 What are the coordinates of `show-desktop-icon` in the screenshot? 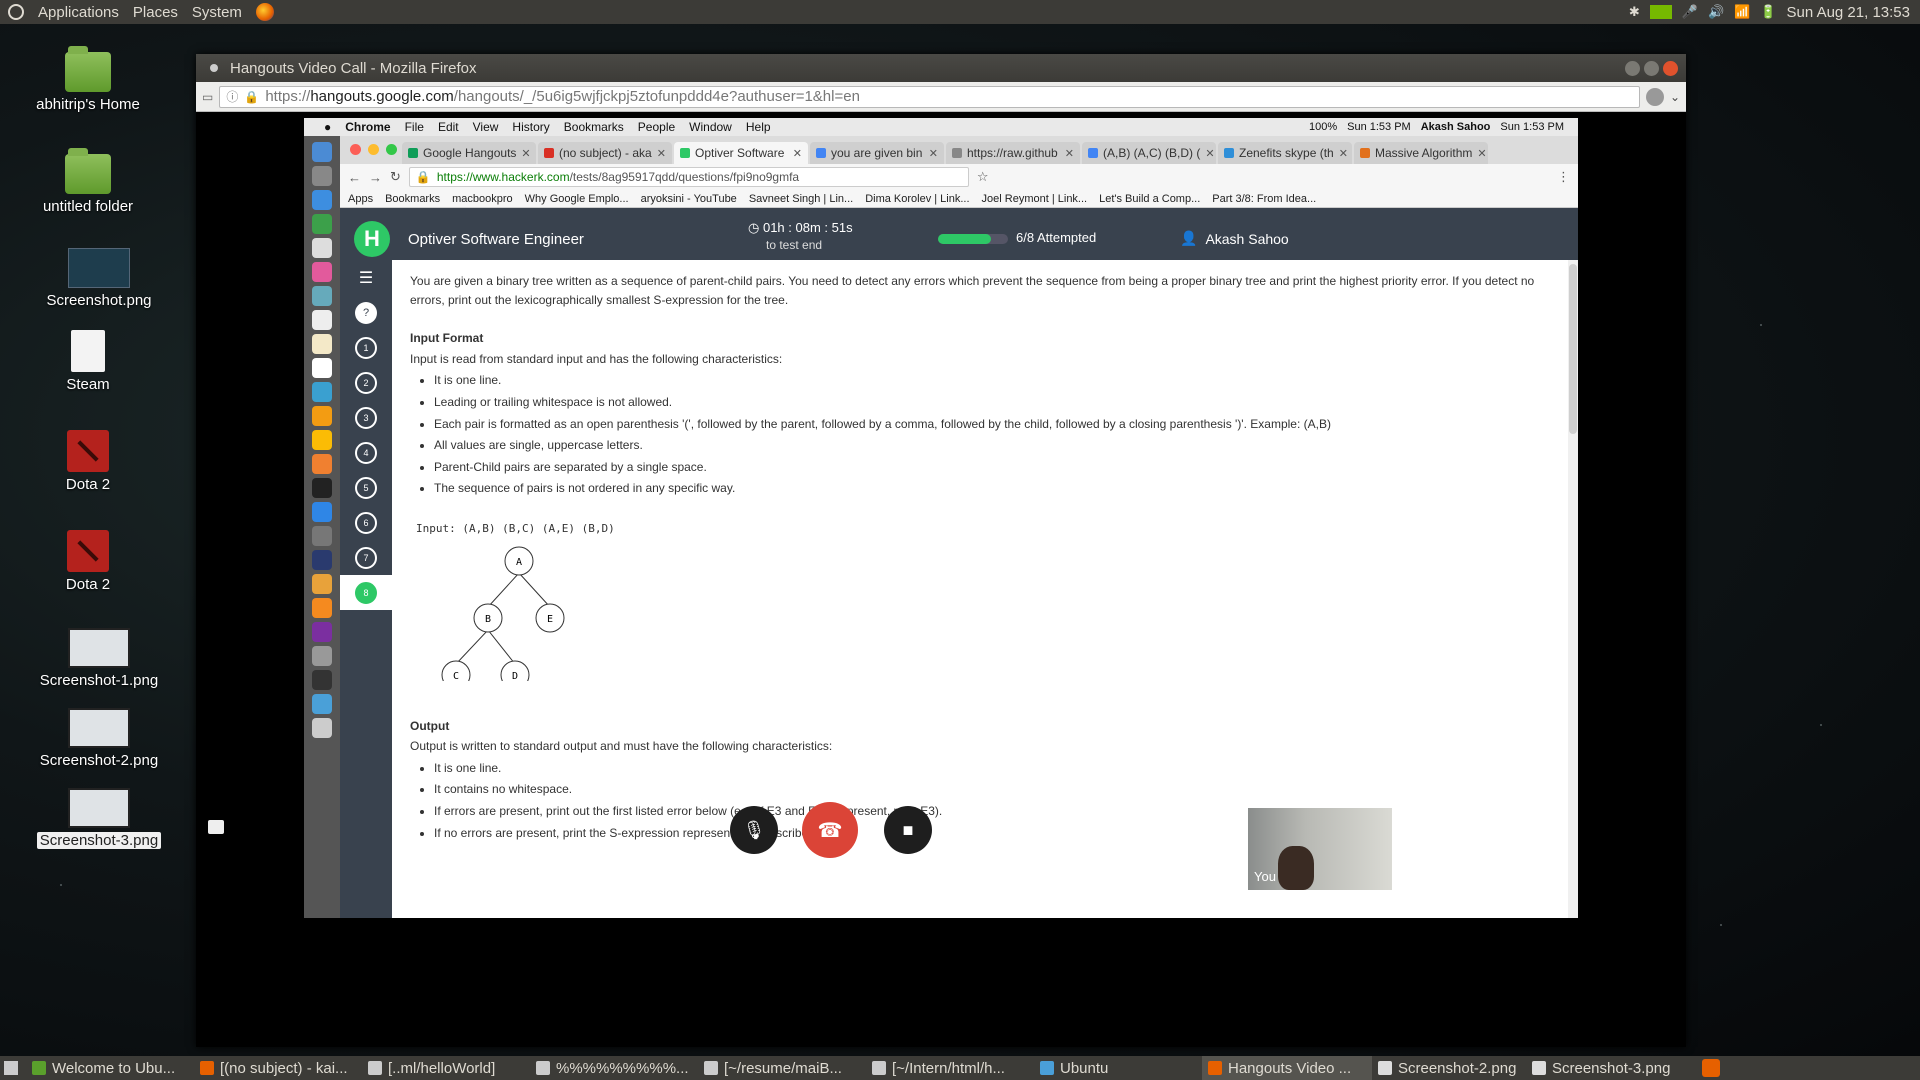 It's located at (11, 1068).